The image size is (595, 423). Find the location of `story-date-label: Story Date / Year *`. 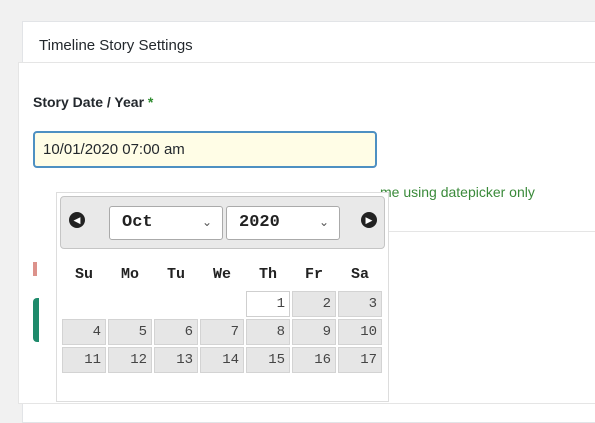

story-date-label: Story Date / Year * is located at coordinates (93, 102).